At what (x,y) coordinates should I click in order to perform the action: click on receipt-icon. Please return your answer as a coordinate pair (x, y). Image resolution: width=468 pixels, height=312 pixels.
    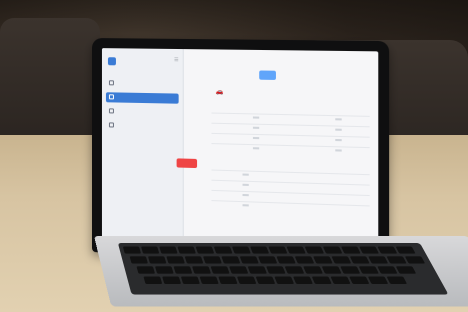
    Looking at the image, I should click on (111, 125).